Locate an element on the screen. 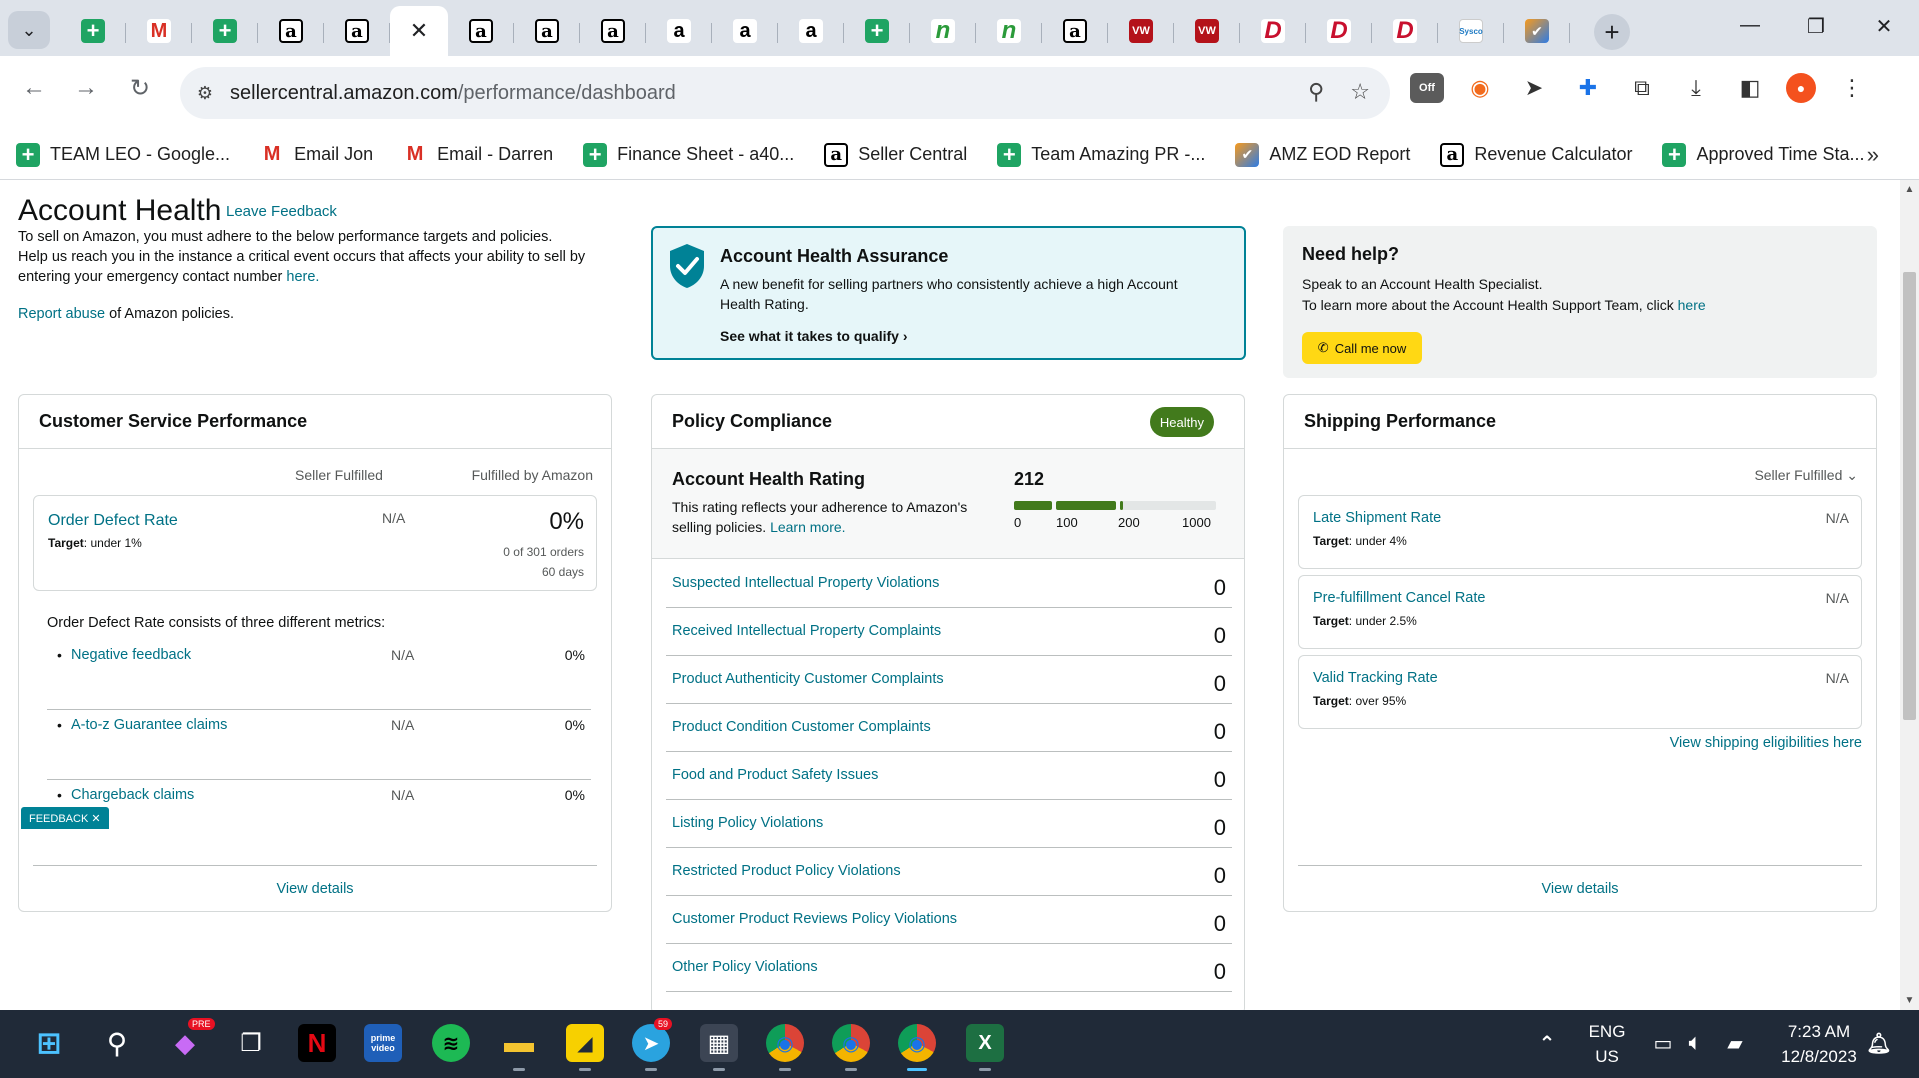  order-defect-rate-link: Order Defect Rate is located at coordinates (113, 521).